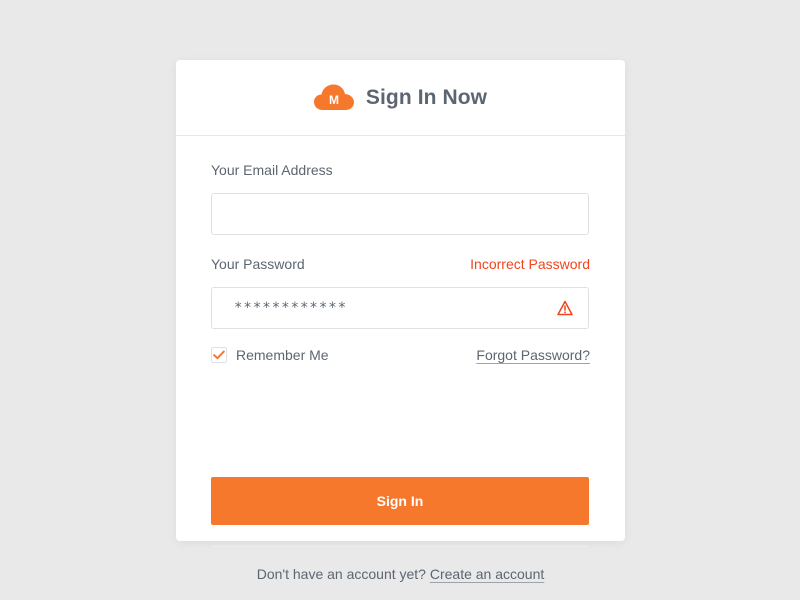 This screenshot has width=800, height=600. Describe the element at coordinates (565, 308) in the screenshot. I see `warning-triangle-icon` at that location.